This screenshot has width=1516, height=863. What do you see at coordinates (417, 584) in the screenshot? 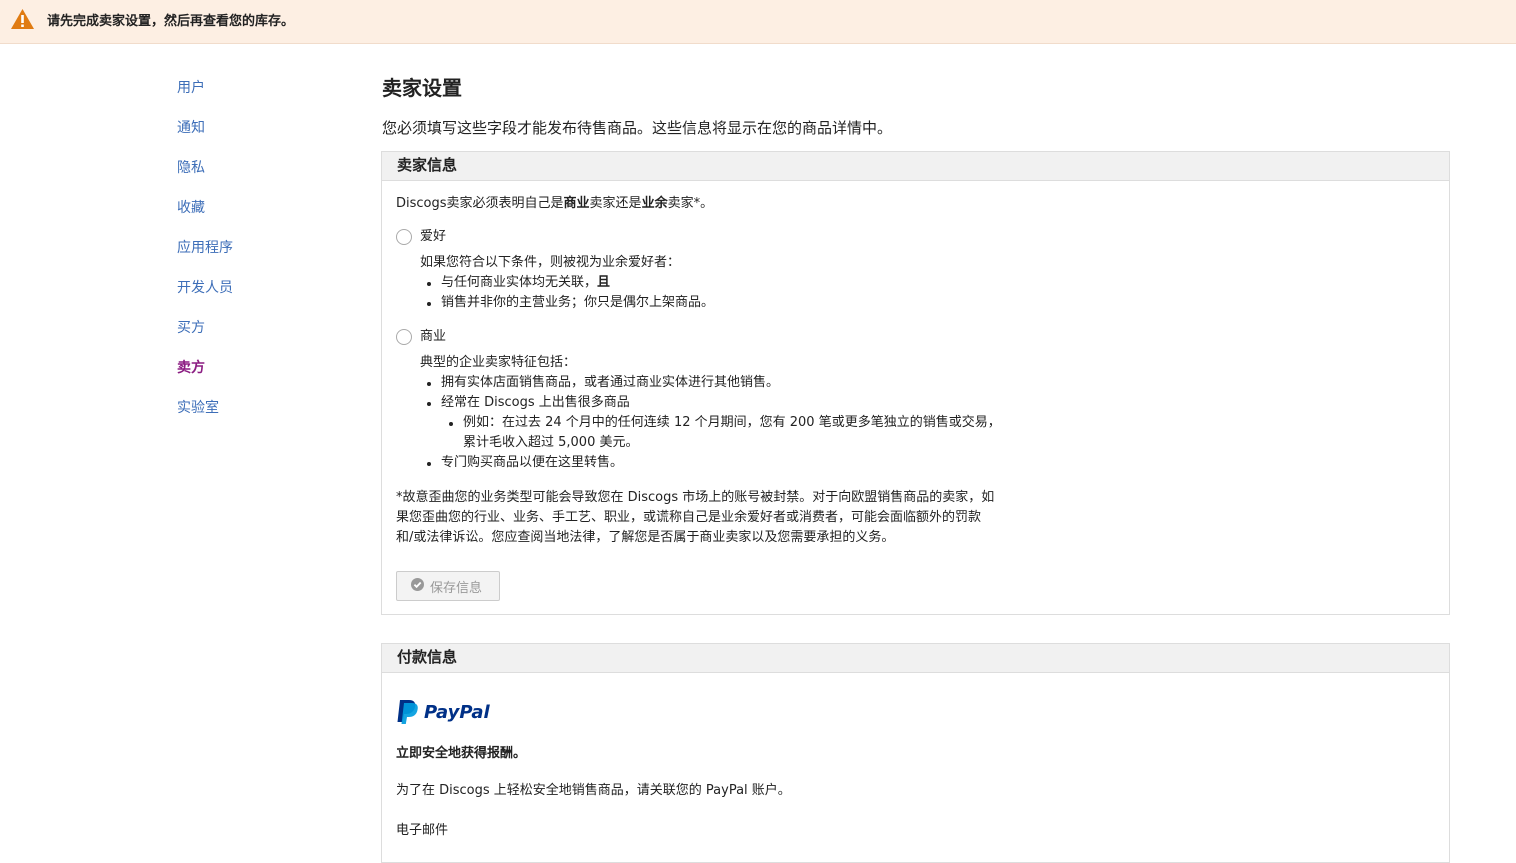
I see `check-circle-icon` at bounding box center [417, 584].